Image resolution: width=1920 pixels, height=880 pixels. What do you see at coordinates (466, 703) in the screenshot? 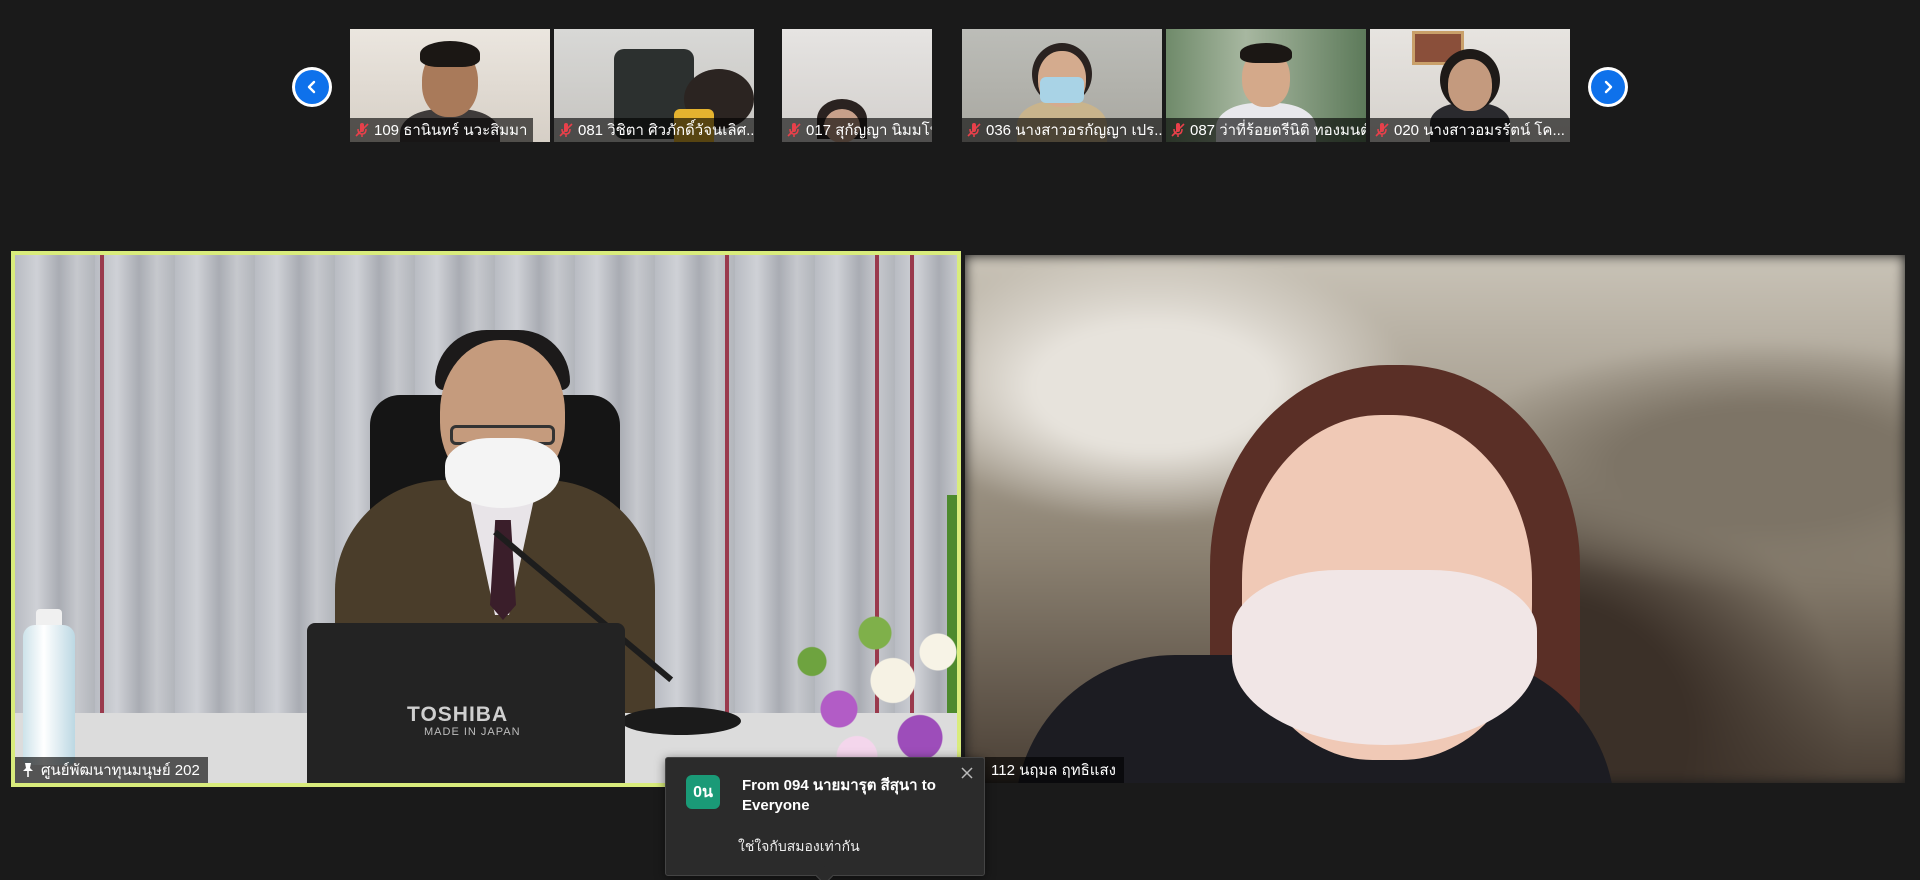
I see `laptop: TOSHIBA MADE IN JAPAN` at bounding box center [466, 703].